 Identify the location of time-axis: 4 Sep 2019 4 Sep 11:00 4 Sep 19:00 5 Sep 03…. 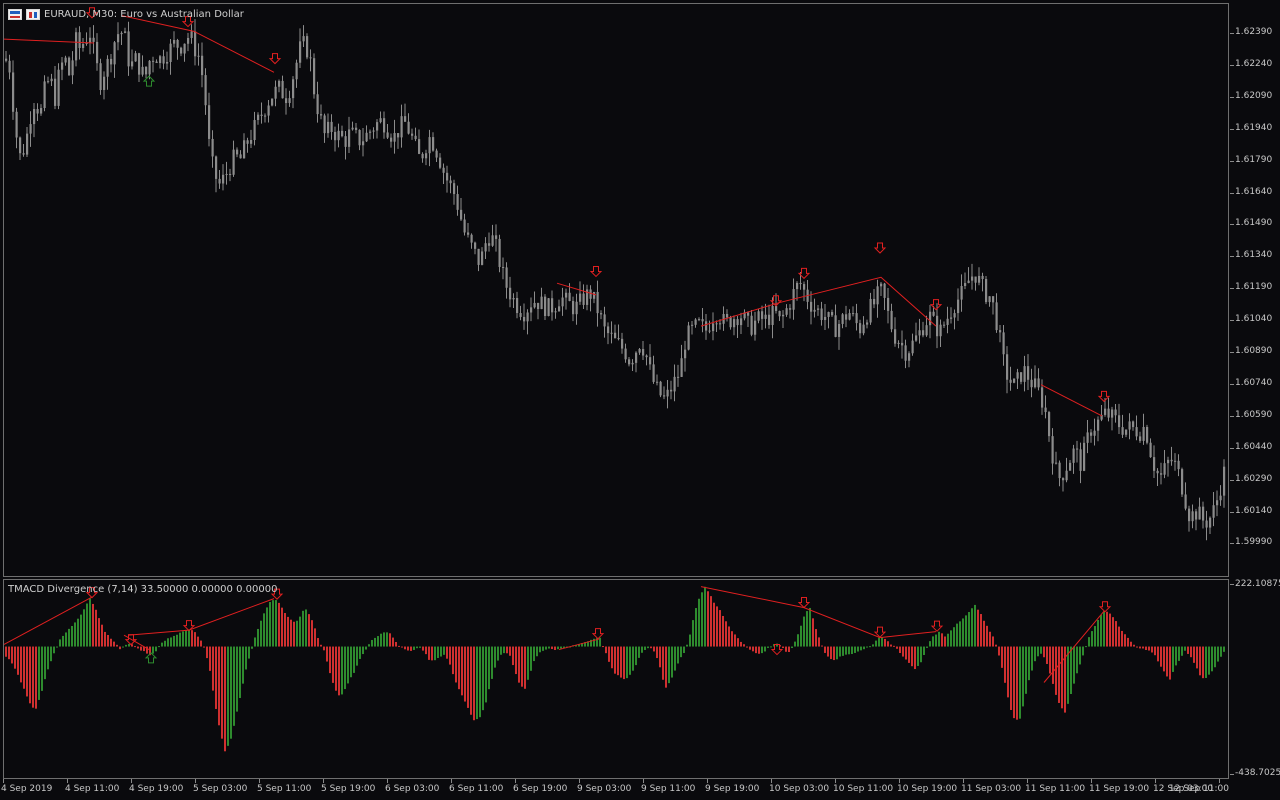
(615, 789).